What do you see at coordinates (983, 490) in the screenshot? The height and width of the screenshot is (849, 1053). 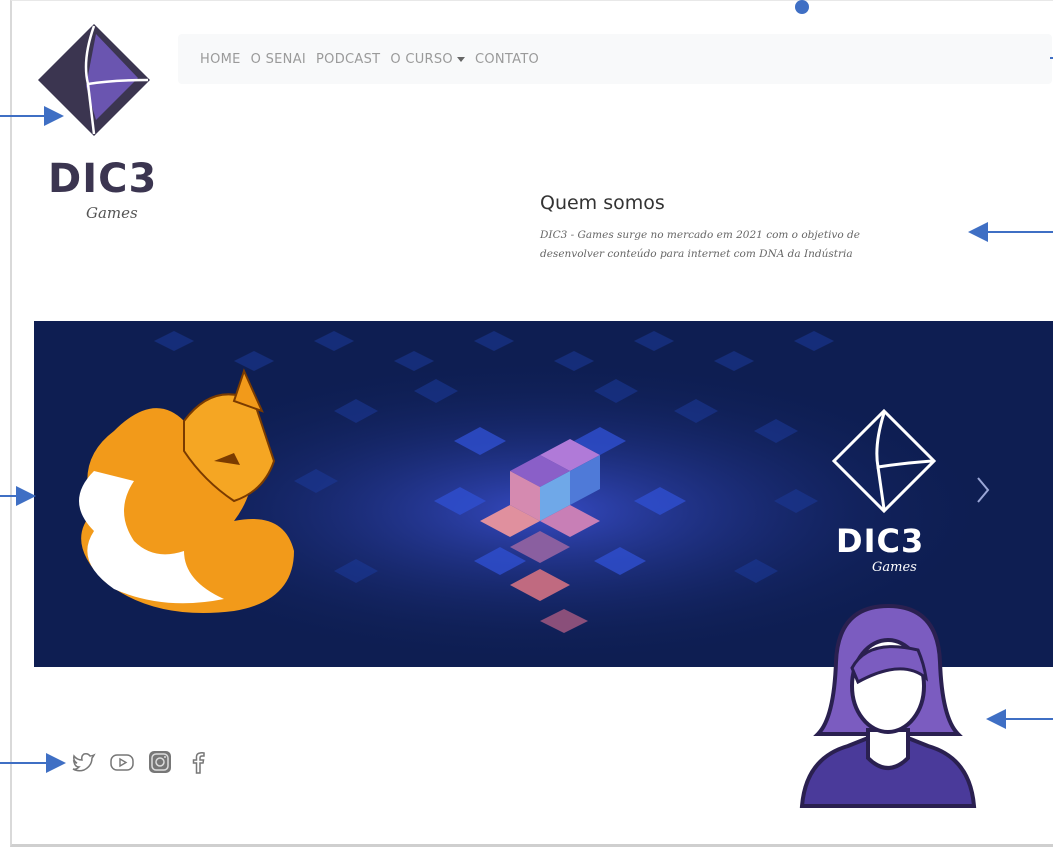 I see `carousel-next-chevron-icon` at bounding box center [983, 490].